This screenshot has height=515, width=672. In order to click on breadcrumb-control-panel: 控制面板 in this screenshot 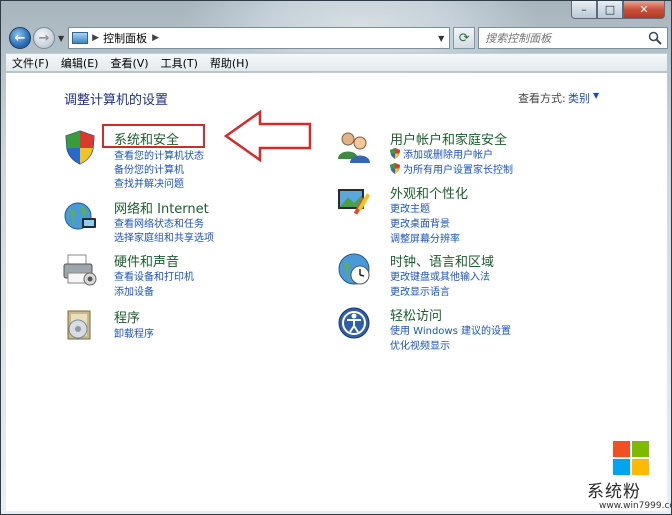, I will do `click(125, 38)`.